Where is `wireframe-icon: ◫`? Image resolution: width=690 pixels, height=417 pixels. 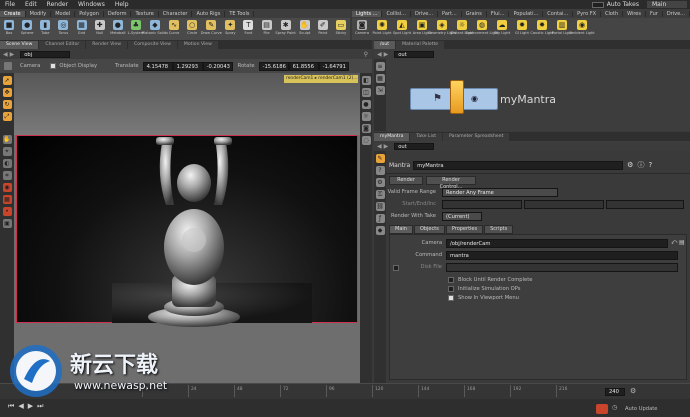
wireframe-icon: ◫ is located at coordinates (366, 92).